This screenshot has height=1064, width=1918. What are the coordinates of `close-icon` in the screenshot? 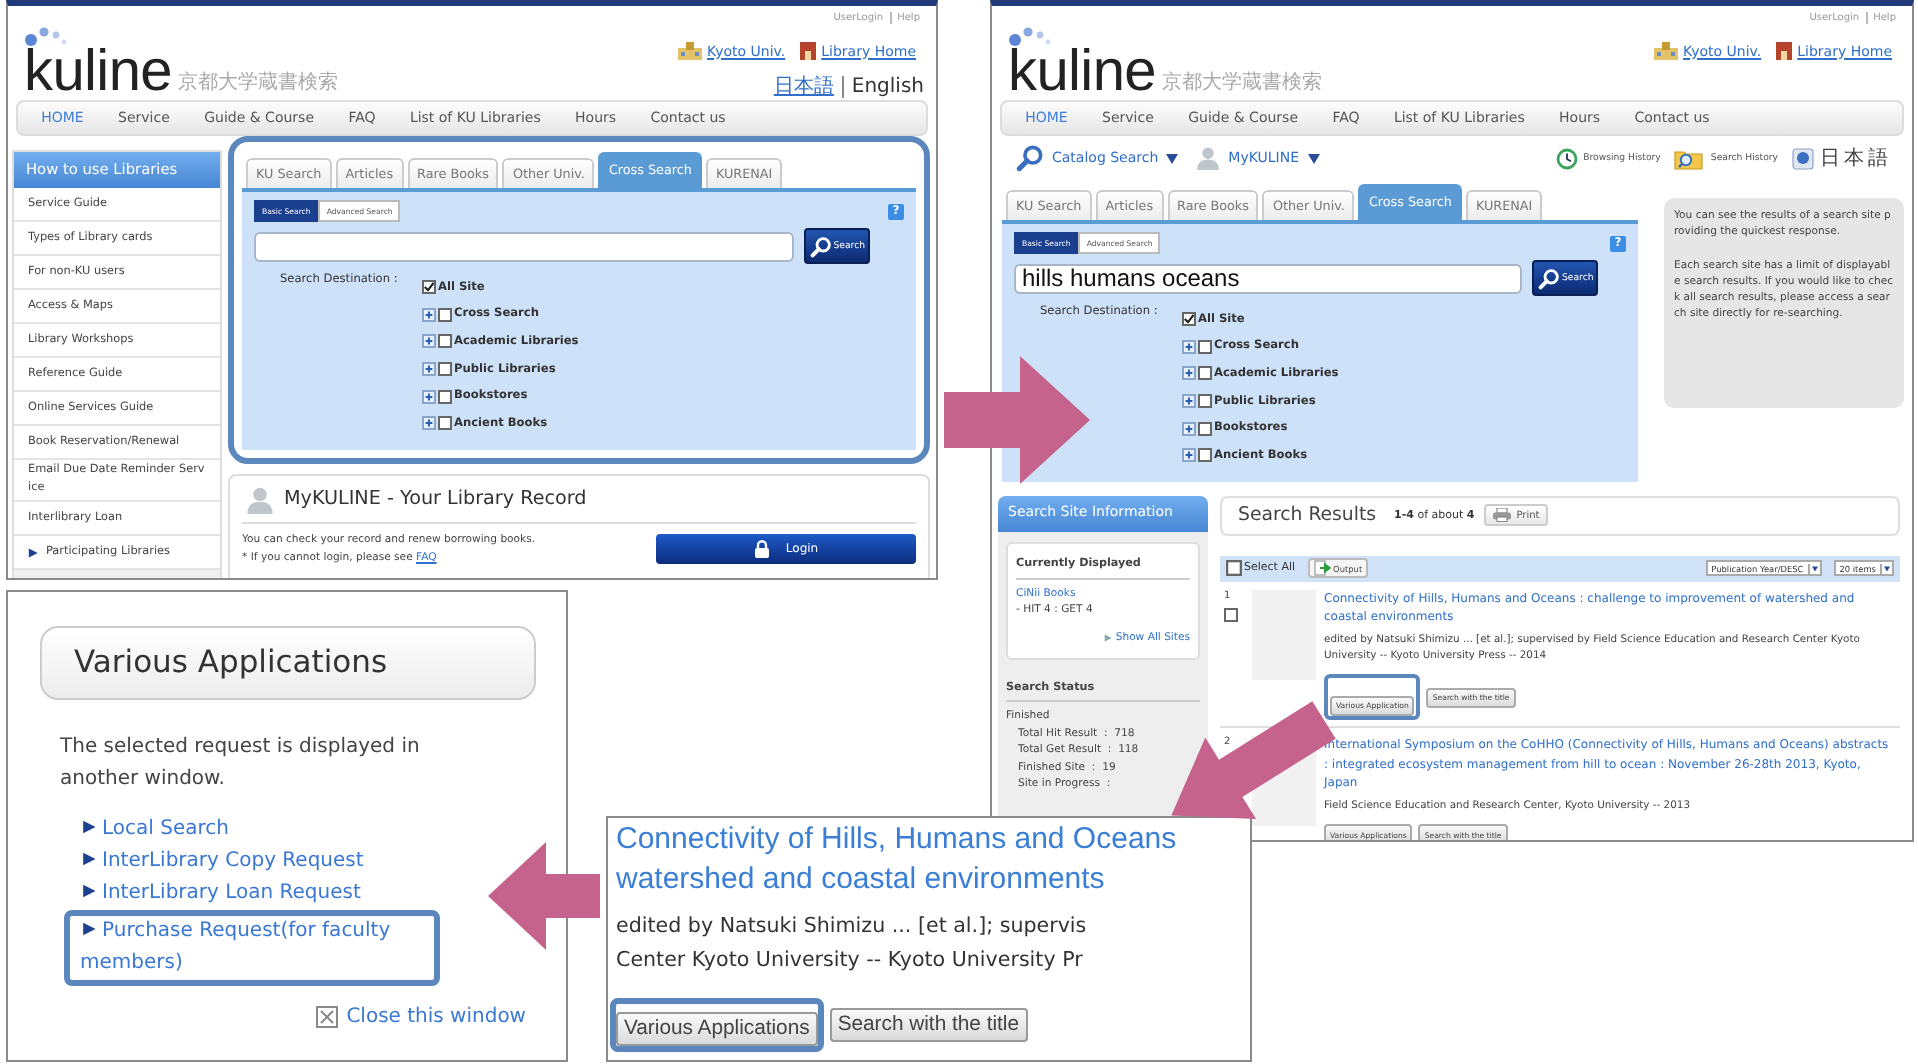 It's located at (327, 1017).